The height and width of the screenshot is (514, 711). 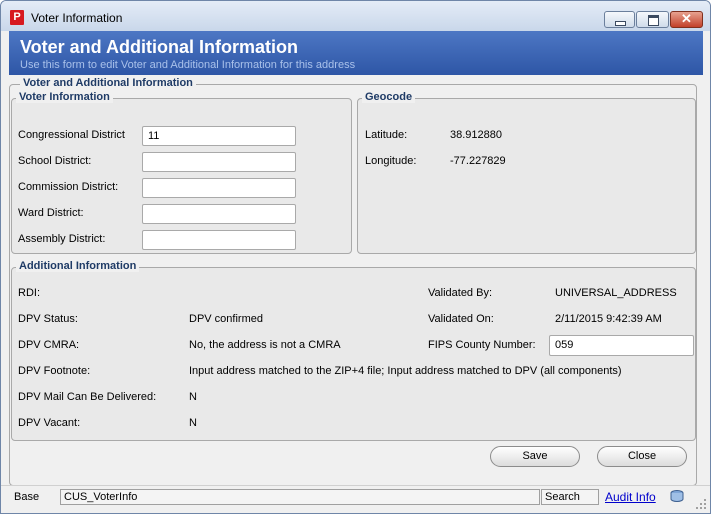 What do you see at coordinates (478, 161) in the screenshot?
I see `longitude-value: -77.227829` at bounding box center [478, 161].